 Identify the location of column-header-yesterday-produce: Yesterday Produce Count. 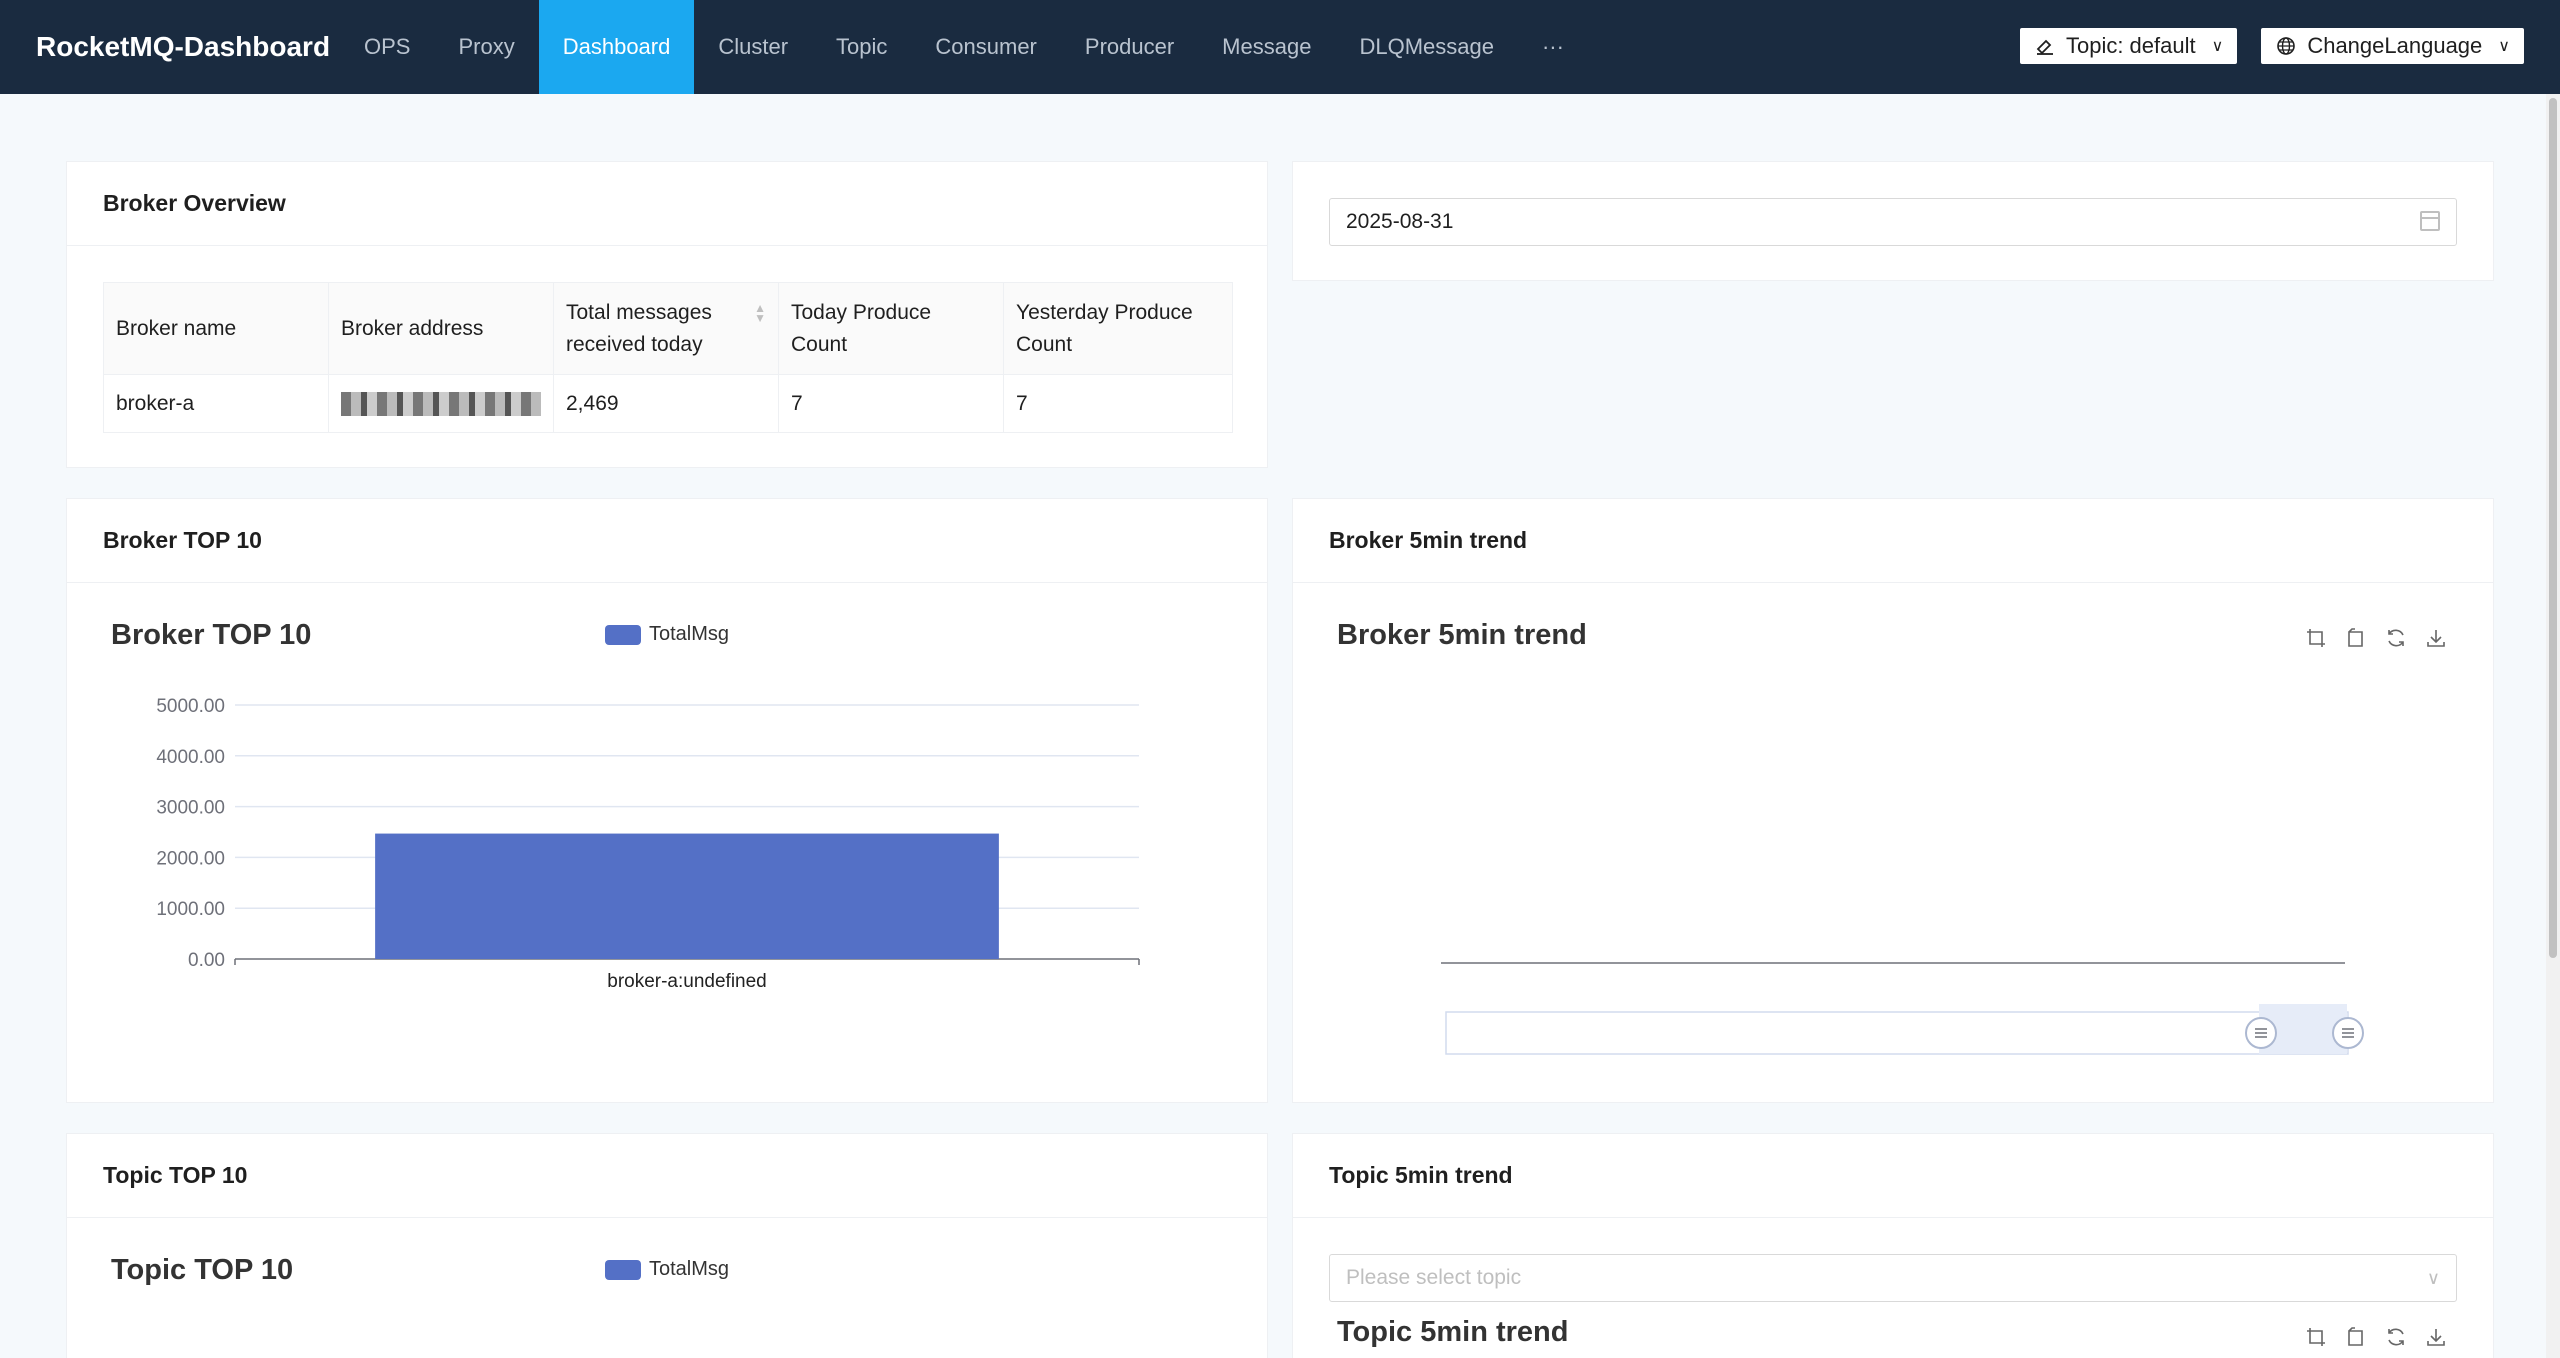
(1118, 328).